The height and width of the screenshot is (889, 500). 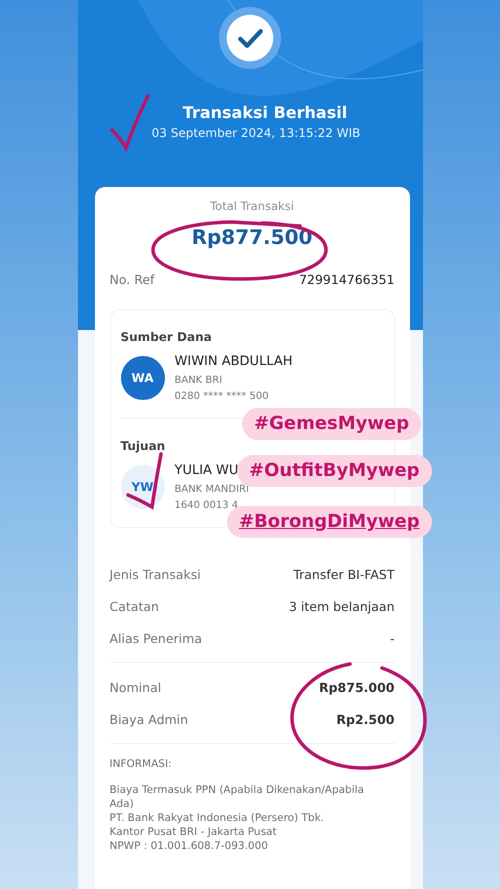 I want to click on info-heading: INFORMASI:, so click(x=141, y=764).